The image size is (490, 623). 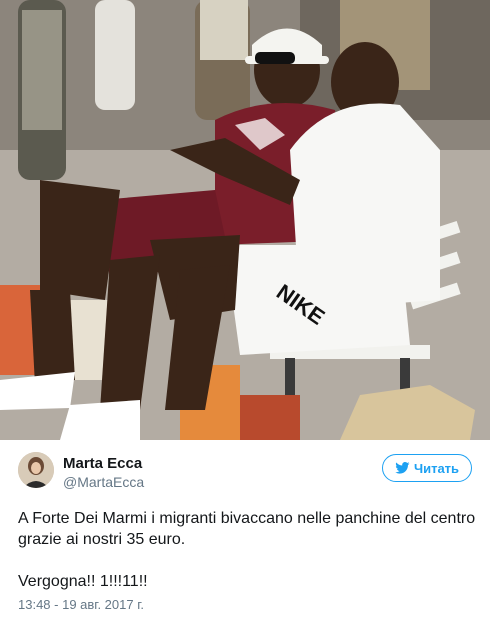 I want to click on twitter-bird-icon, so click(x=402, y=468).